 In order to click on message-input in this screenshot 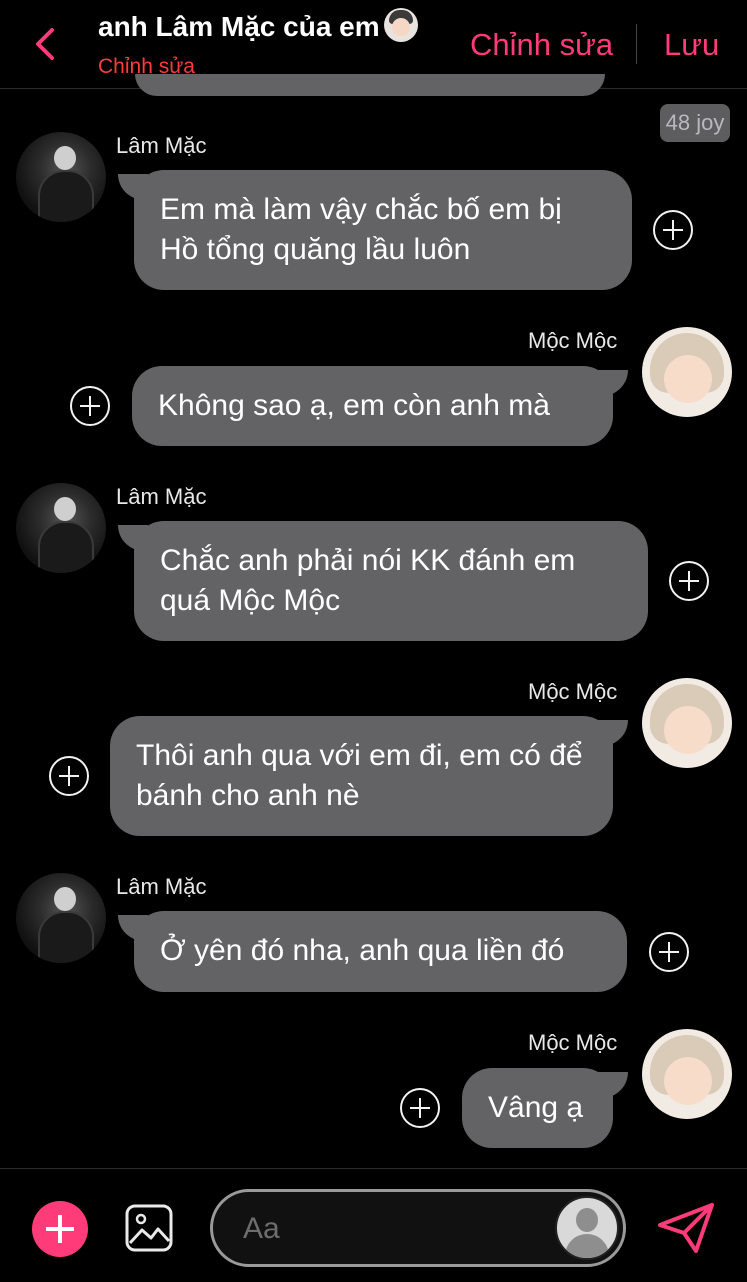, I will do `click(393, 1229)`.